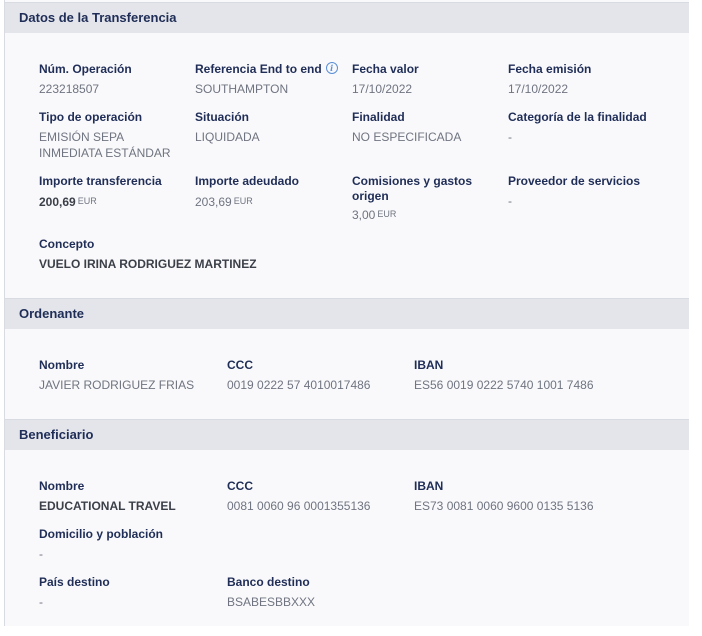  Describe the element at coordinates (347, 434) in the screenshot. I see `beneficiario-header: Beneficiario` at that location.